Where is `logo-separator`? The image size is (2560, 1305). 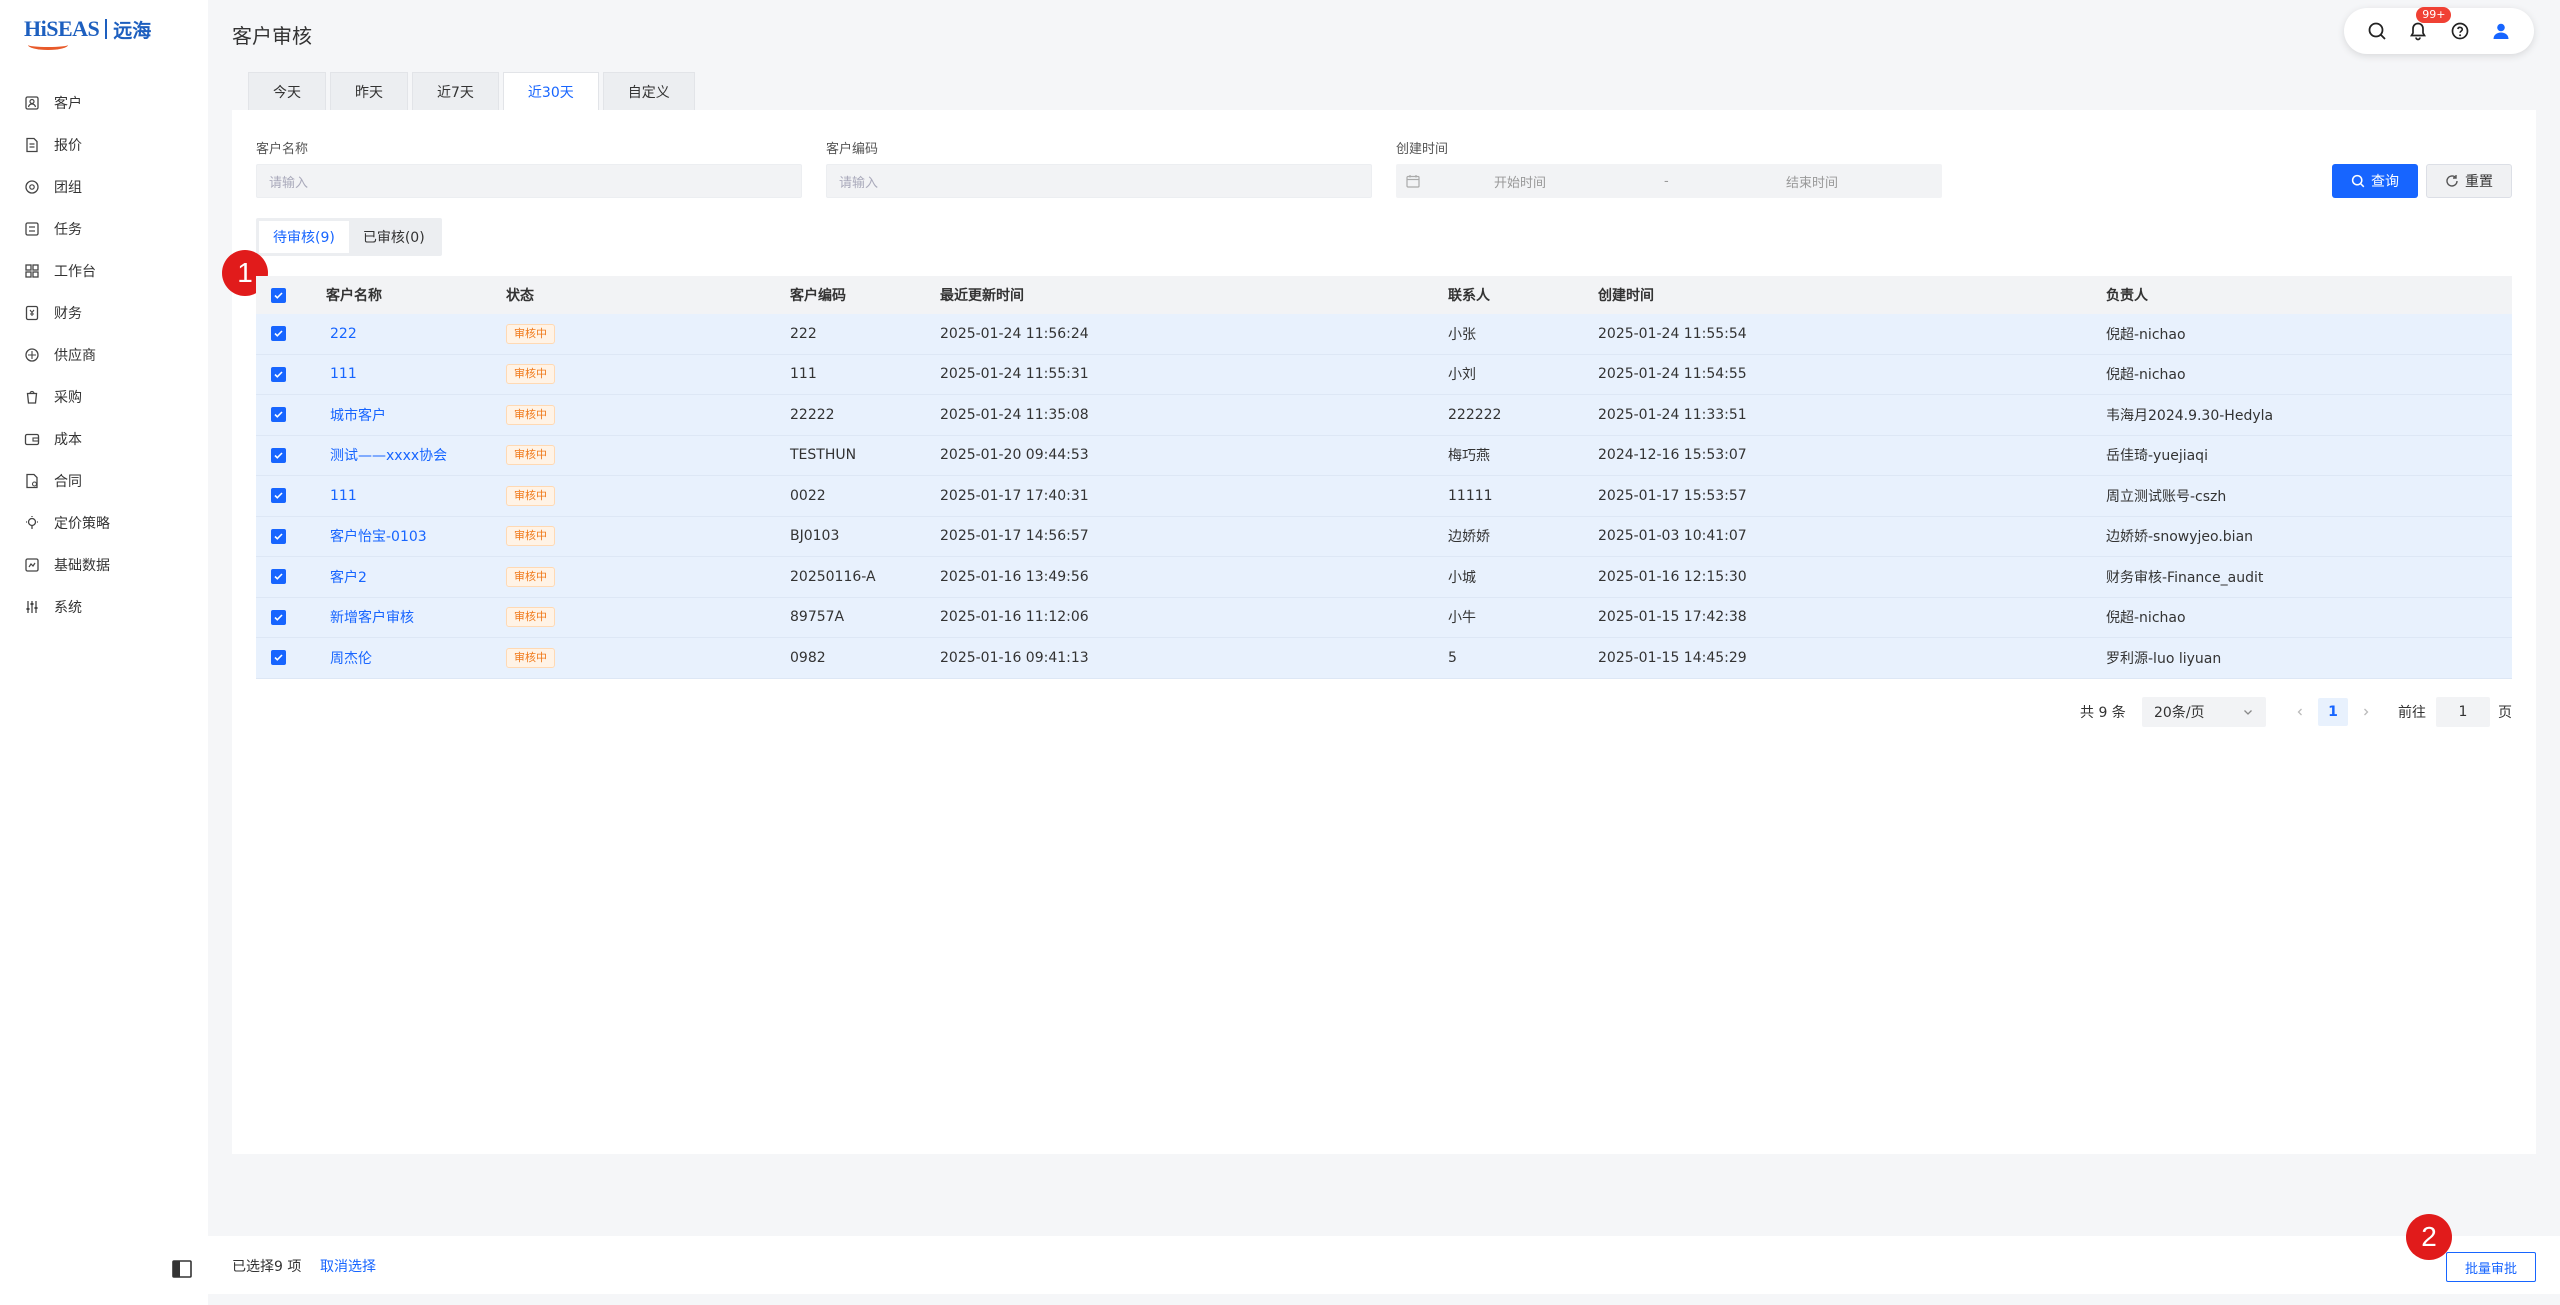 logo-separator is located at coordinates (106, 29).